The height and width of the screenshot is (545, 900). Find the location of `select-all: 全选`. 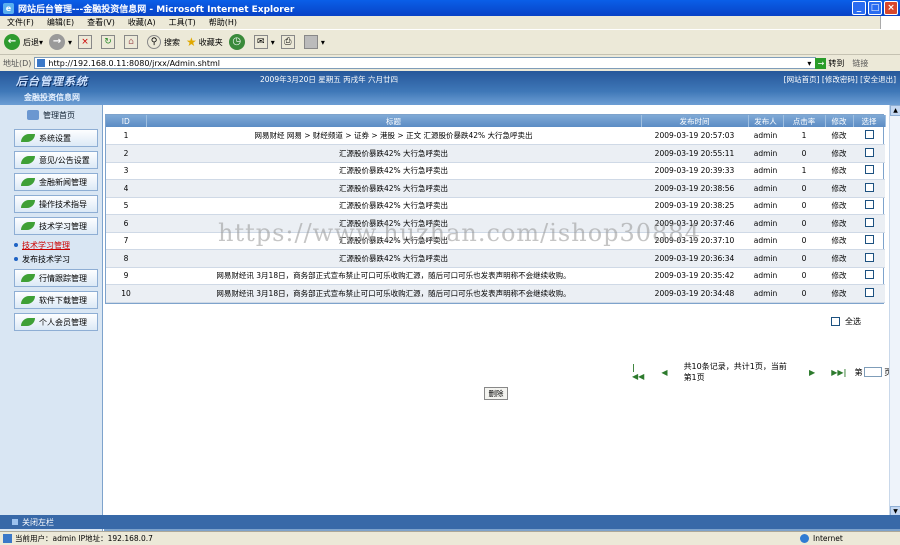

select-all: 全选 is located at coordinates (846, 321).